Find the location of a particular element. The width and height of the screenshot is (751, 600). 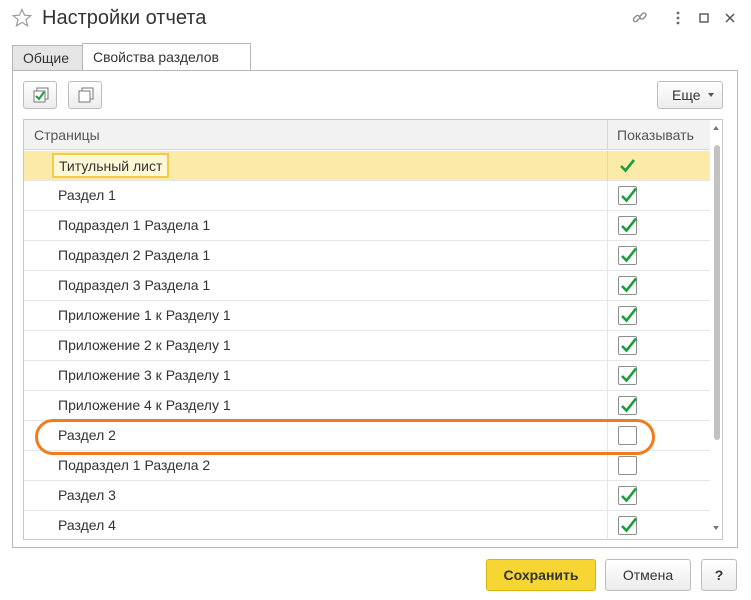

row-name: Подраздел 1 Раздела 1 is located at coordinates (134, 225).